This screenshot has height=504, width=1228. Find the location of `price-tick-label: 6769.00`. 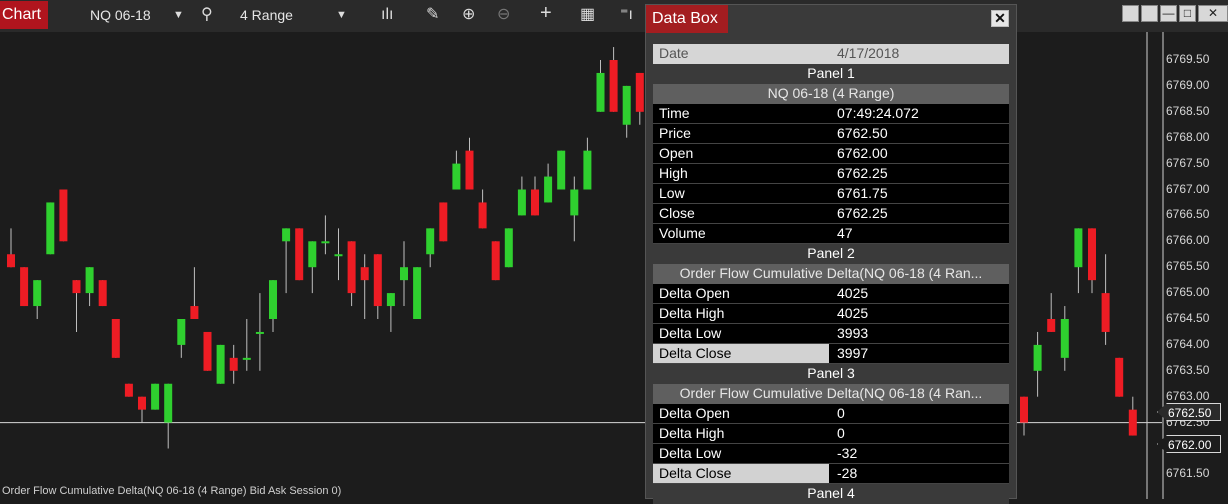

price-tick-label: 6769.00 is located at coordinates (1188, 84).